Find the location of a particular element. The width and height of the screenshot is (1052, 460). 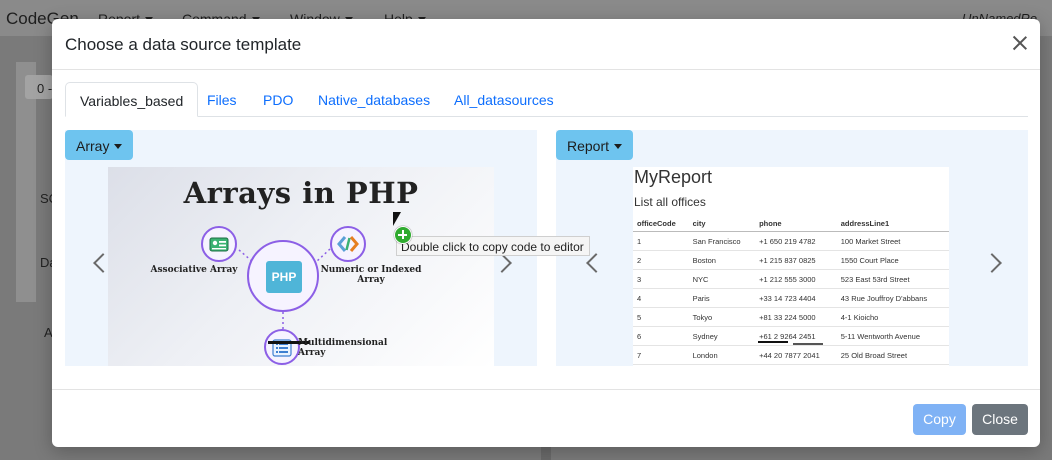

background-box: 0 - is located at coordinates (39, 87).